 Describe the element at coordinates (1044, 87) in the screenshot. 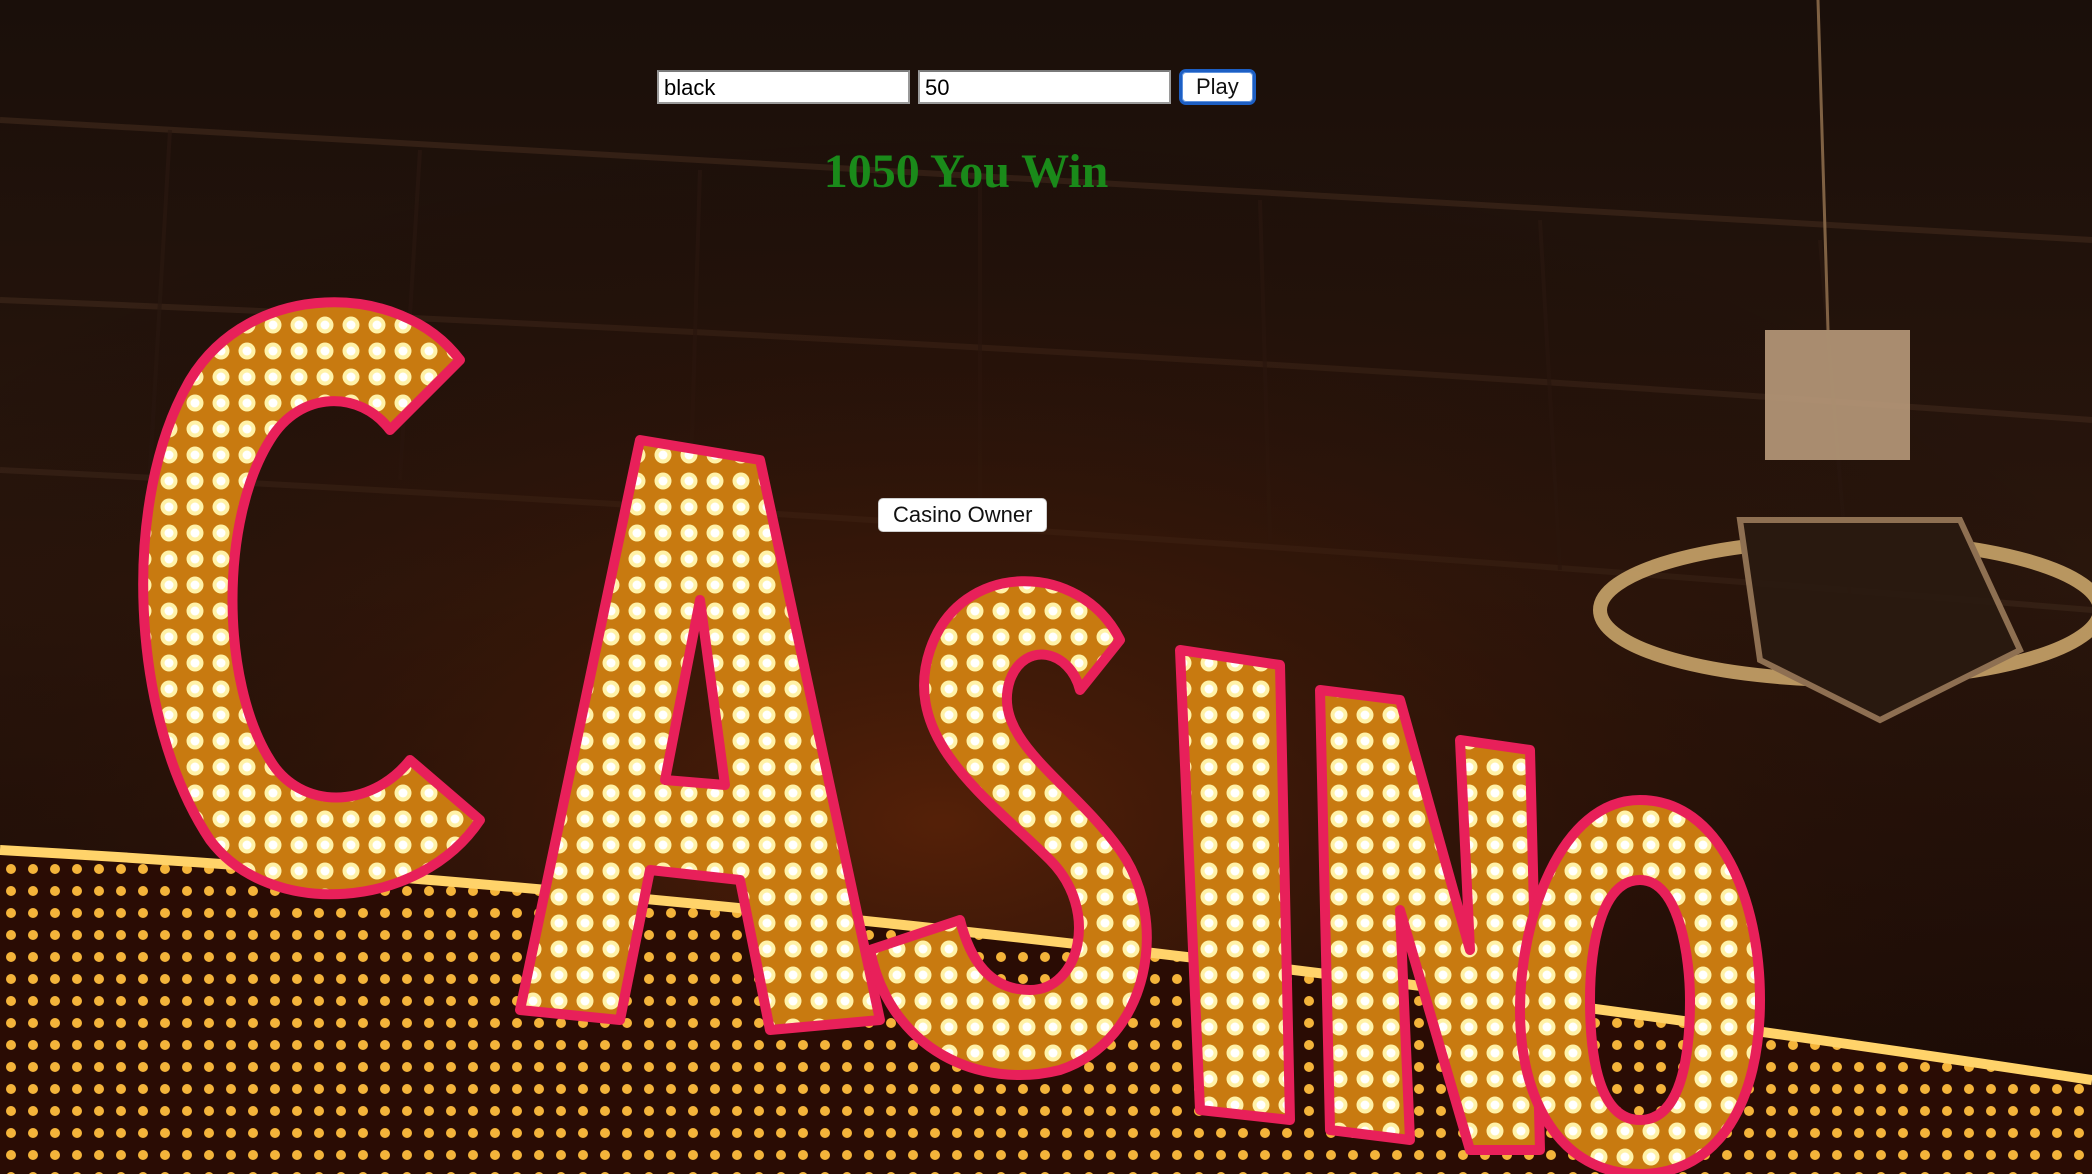

I see `bet-amount-input` at that location.